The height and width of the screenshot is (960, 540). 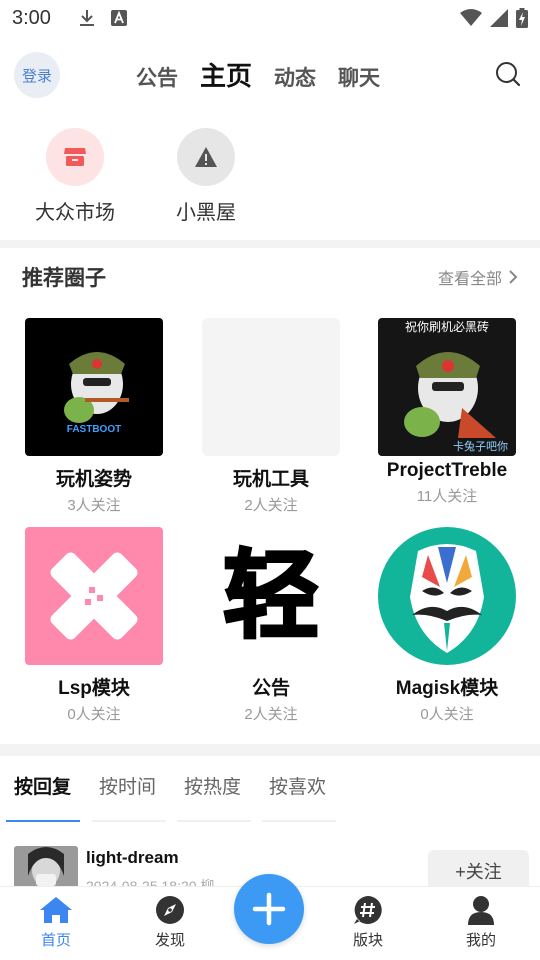 What do you see at coordinates (480, 447) in the screenshot?
I see `thumb-caption-bottom: 卡兔子吧你` at bounding box center [480, 447].